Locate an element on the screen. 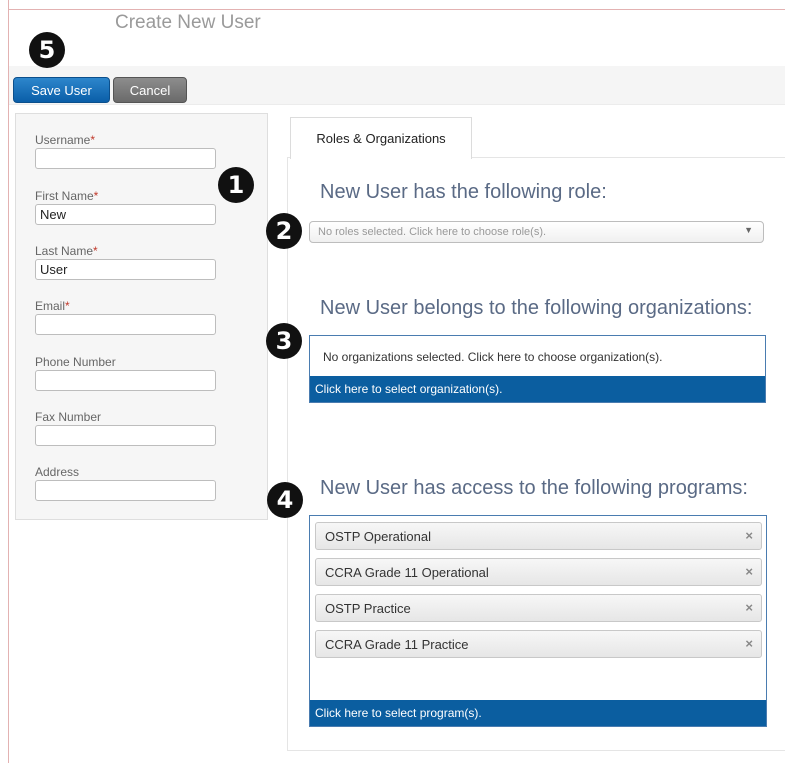 The image size is (785, 763). cancel-button: Cancel is located at coordinates (150, 90).